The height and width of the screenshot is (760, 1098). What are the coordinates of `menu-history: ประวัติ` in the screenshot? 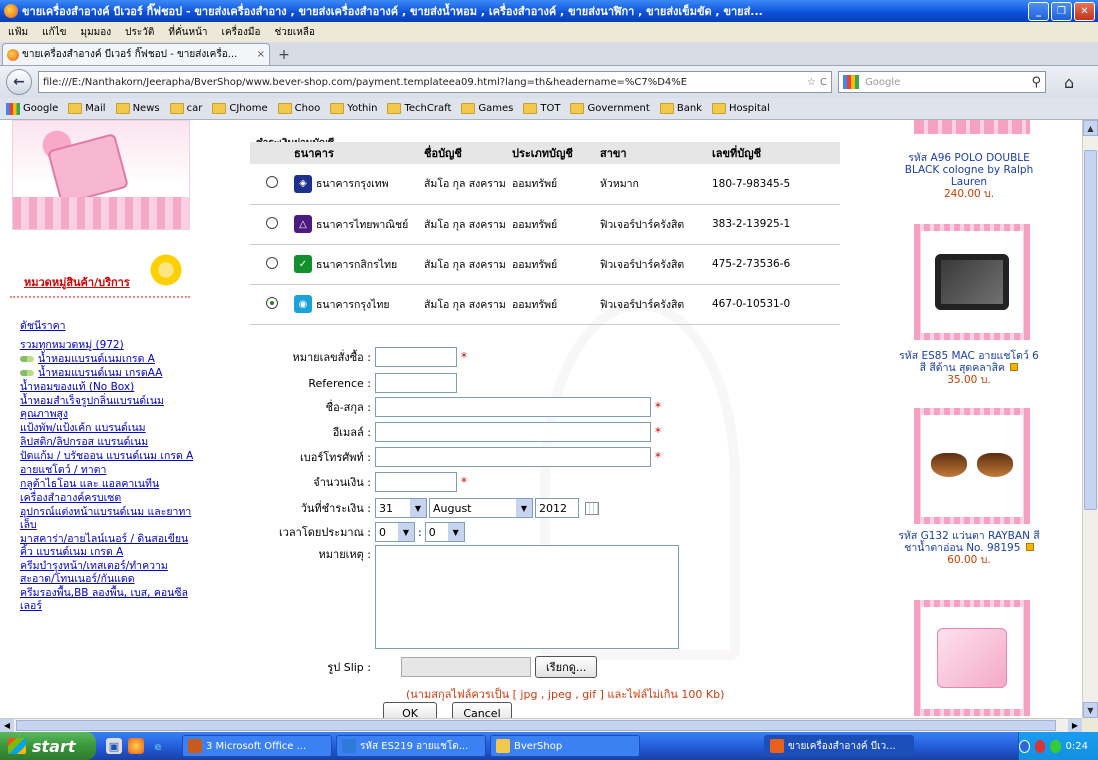 It's located at (139, 32).